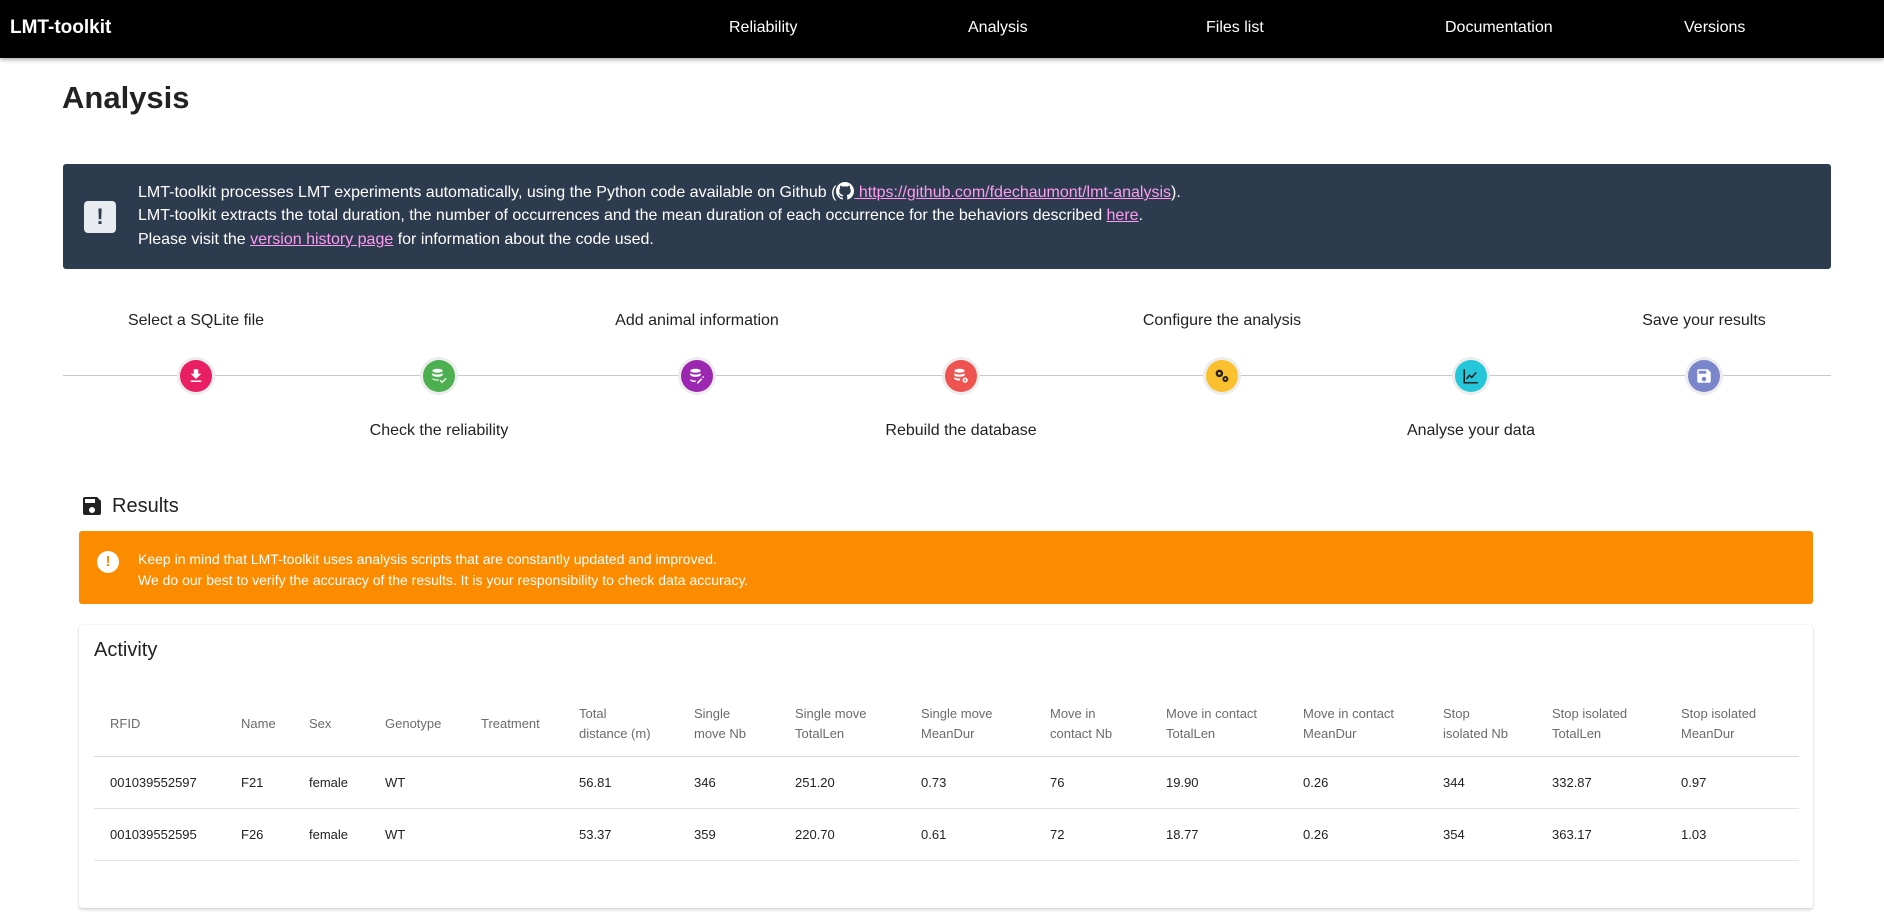  What do you see at coordinates (842, 724) in the screenshot?
I see `col-header: Single move TotalLen` at bounding box center [842, 724].